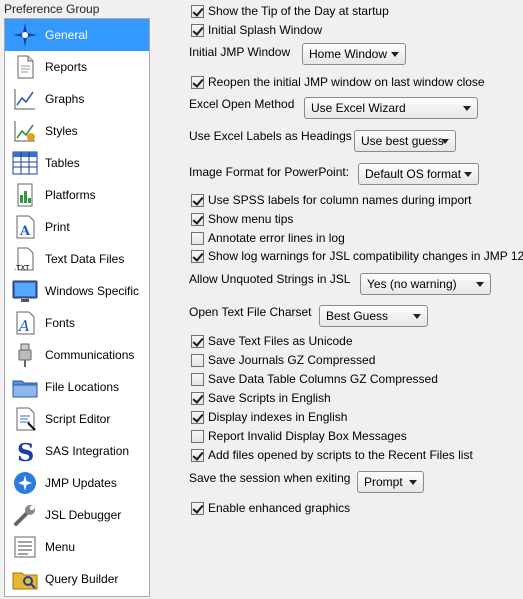  What do you see at coordinates (77, 99) in the screenshot?
I see `sidebar-item-graphs: Graphs` at bounding box center [77, 99].